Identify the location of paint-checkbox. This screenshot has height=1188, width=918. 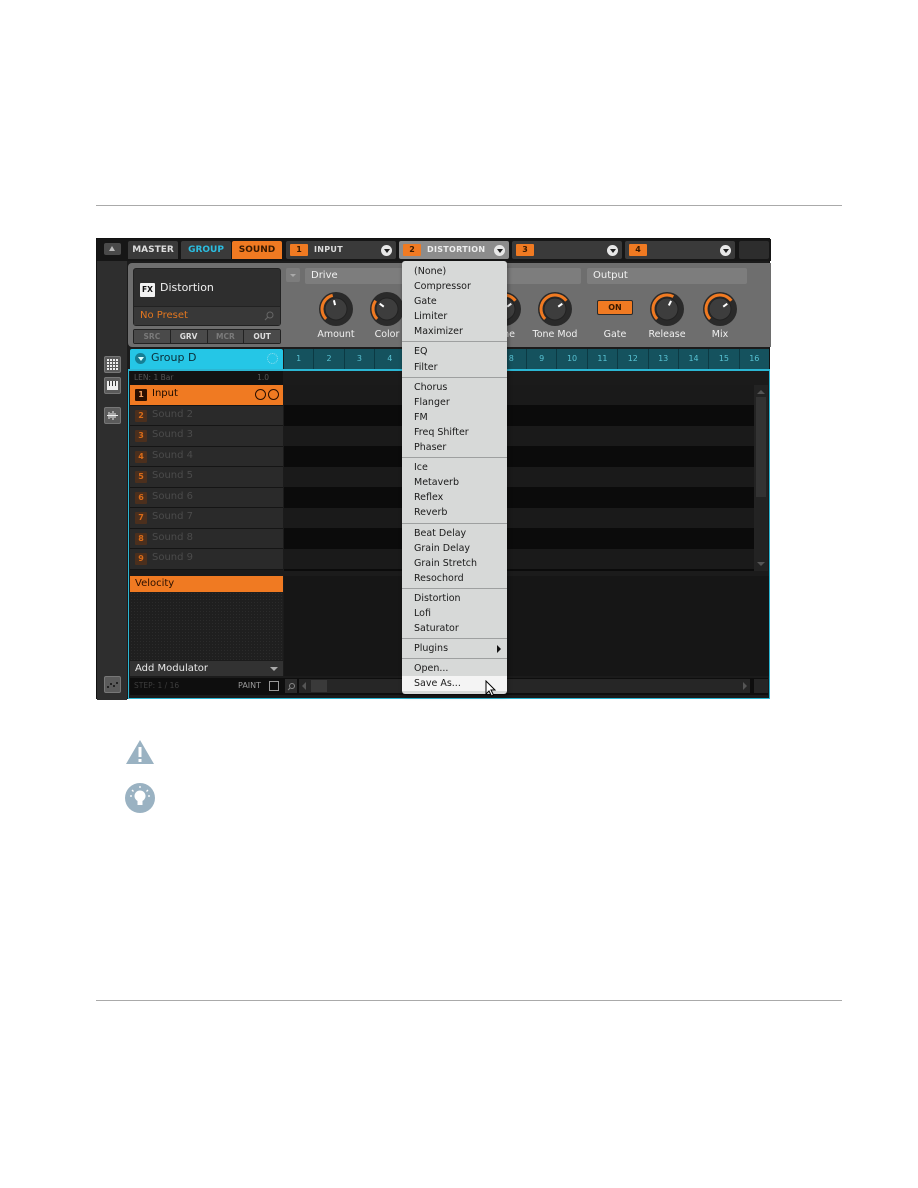
(274, 686).